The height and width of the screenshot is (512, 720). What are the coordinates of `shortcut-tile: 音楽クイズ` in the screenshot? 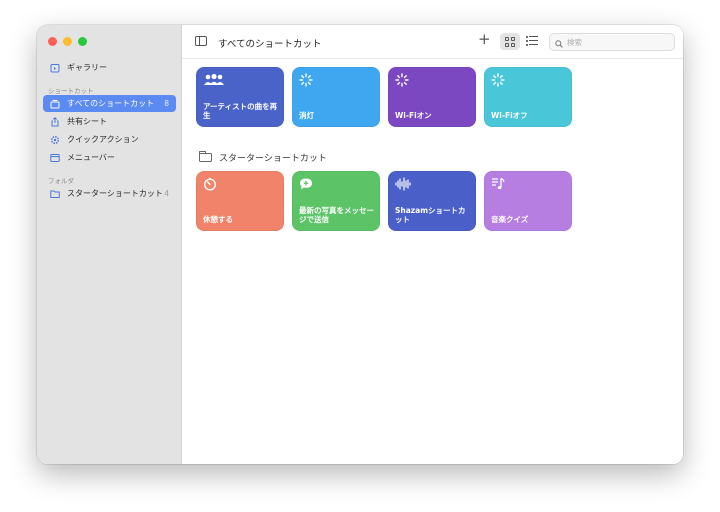 It's located at (528, 201).